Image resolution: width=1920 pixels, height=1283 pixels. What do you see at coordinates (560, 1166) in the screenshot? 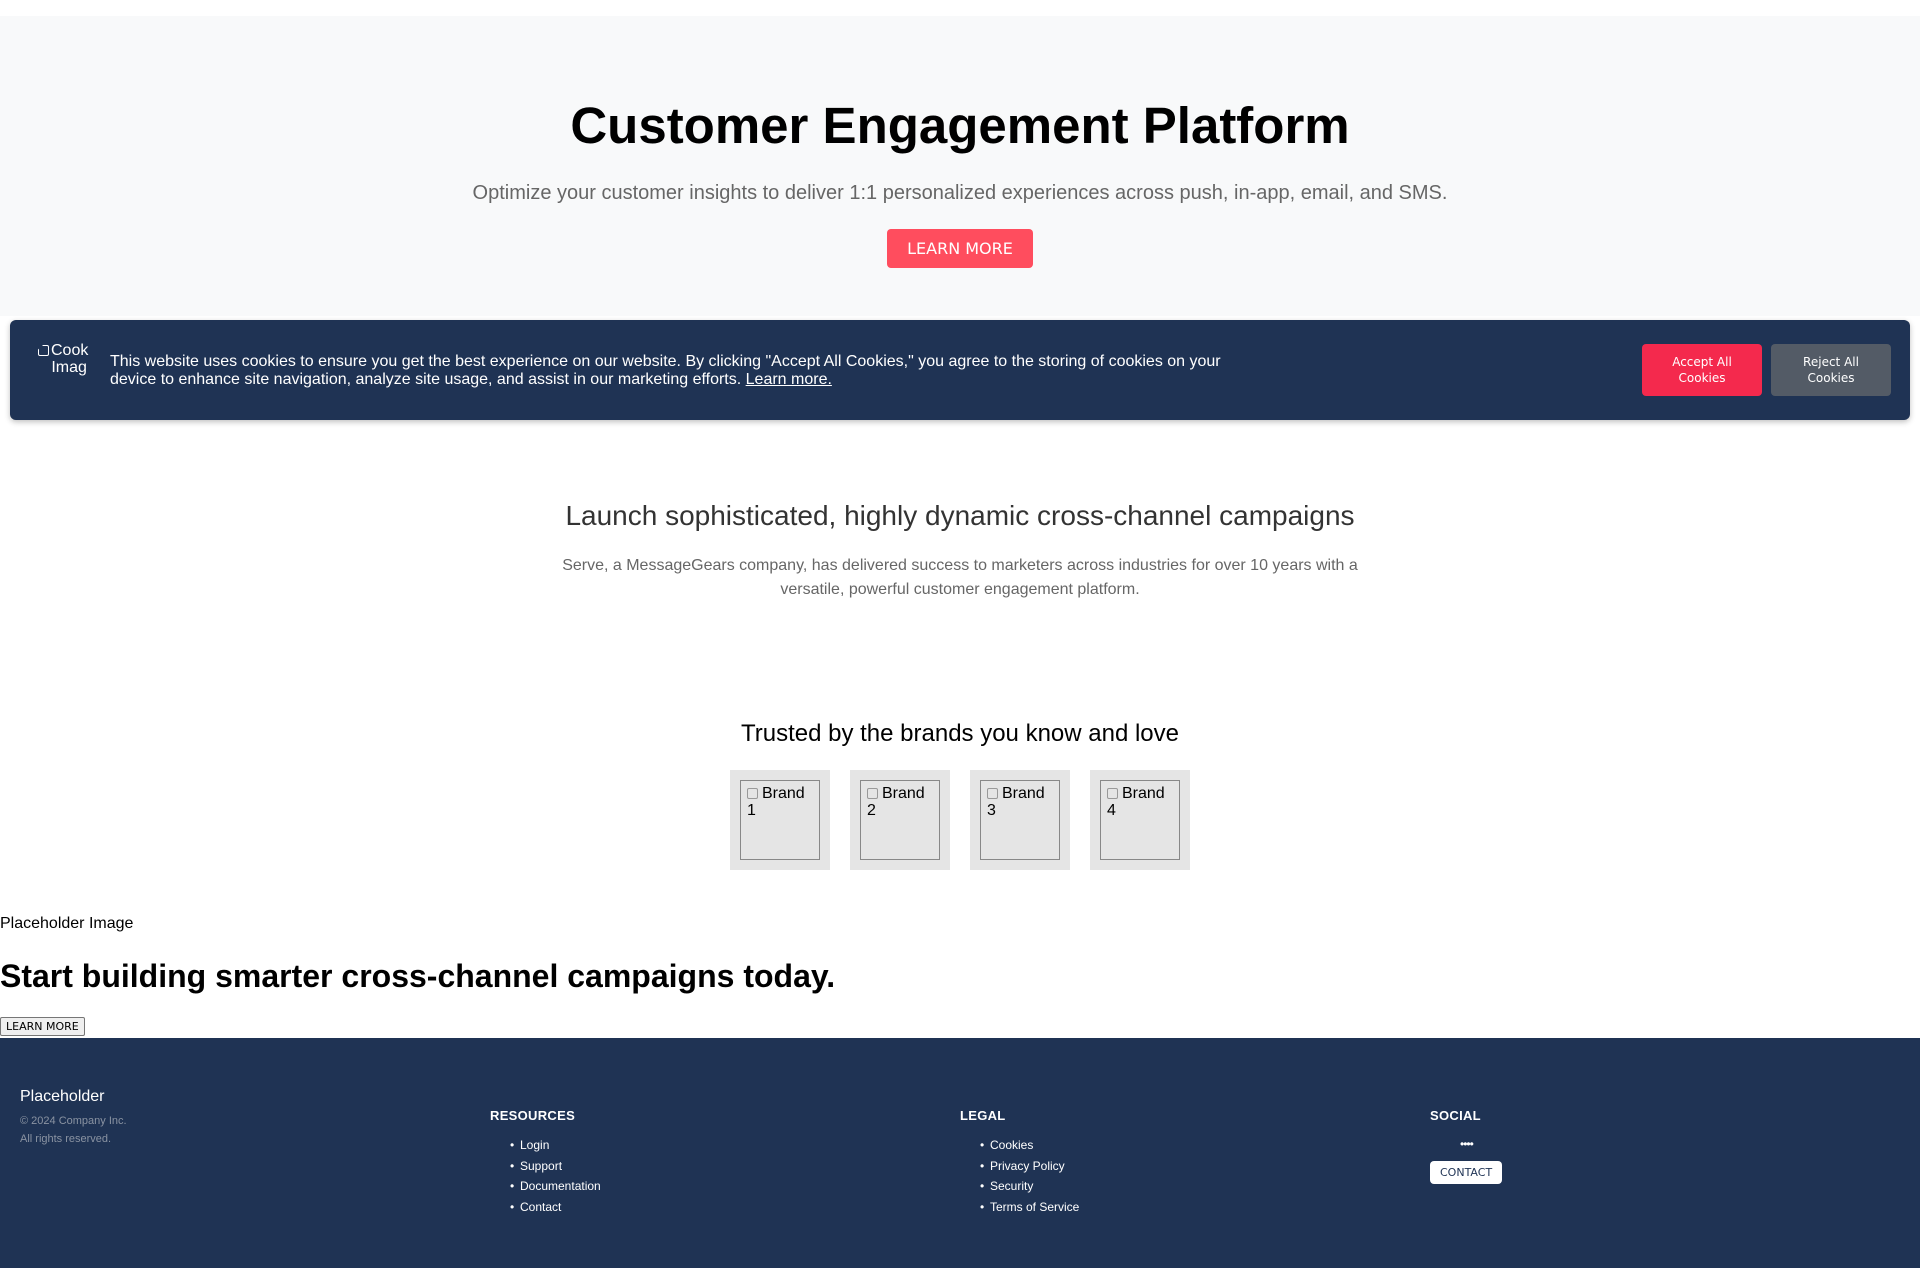
I see `footer-link-support: Support` at bounding box center [560, 1166].